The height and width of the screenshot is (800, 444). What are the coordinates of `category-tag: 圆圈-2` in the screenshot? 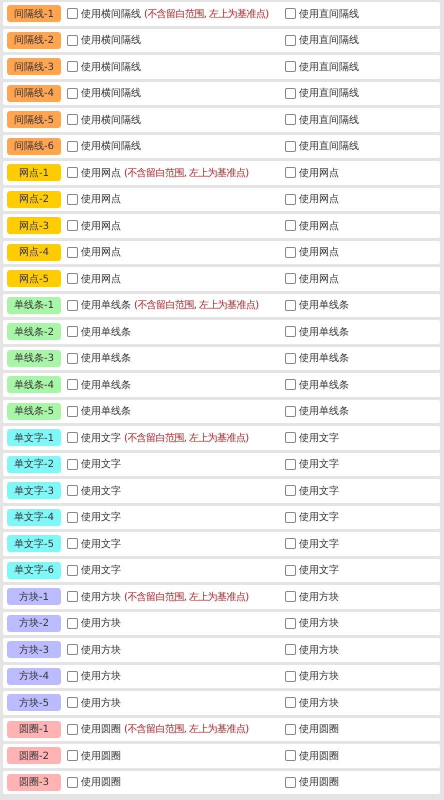 It's located at (34, 755).